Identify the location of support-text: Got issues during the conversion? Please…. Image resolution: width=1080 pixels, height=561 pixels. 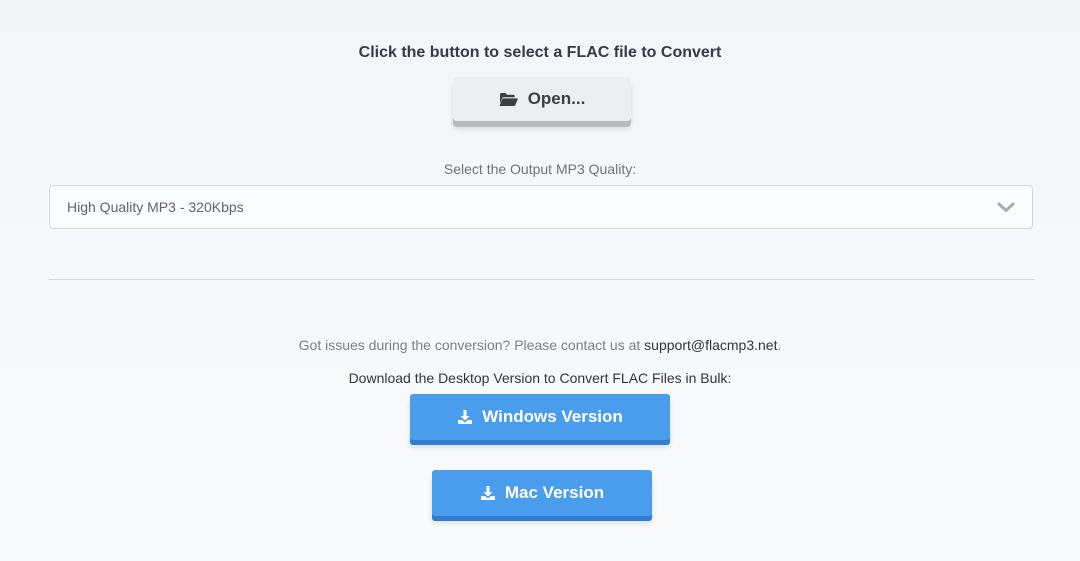
(469, 345).